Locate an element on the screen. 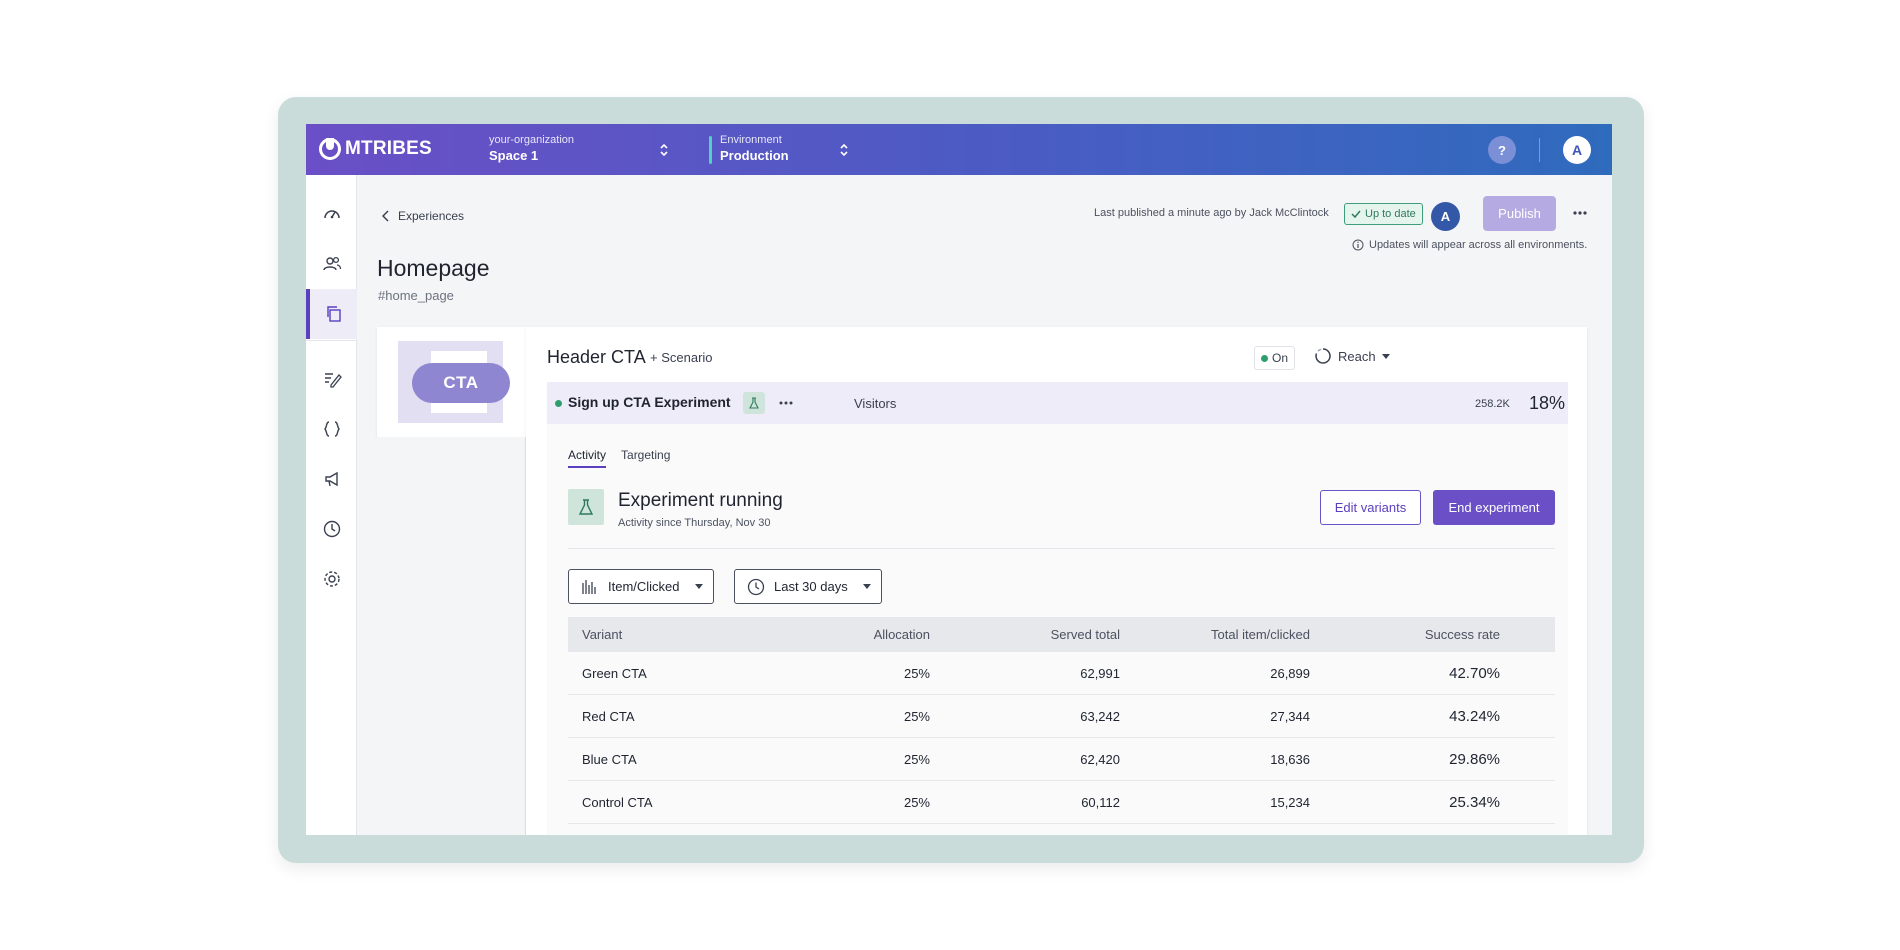 This screenshot has width=1900, height=950. sidebar-item-audiences is located at coordinates (331, 264).